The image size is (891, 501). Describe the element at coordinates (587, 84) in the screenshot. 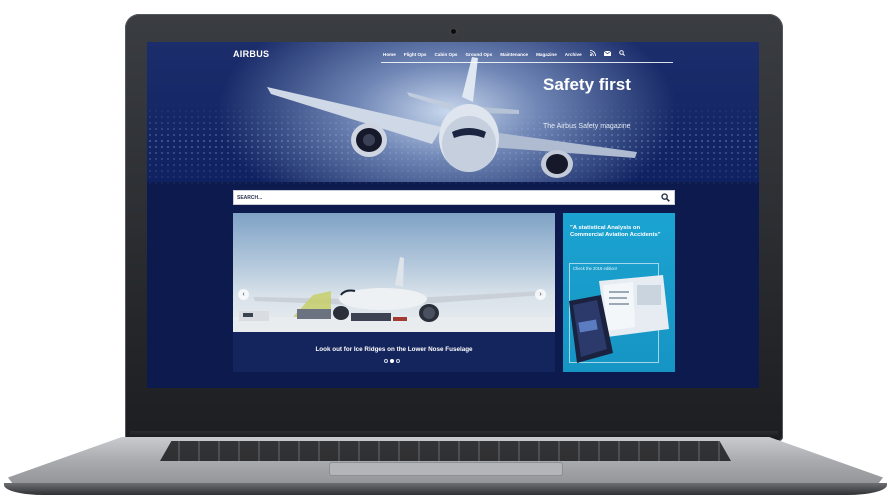

I see `hero-title: Safety first` at that location.